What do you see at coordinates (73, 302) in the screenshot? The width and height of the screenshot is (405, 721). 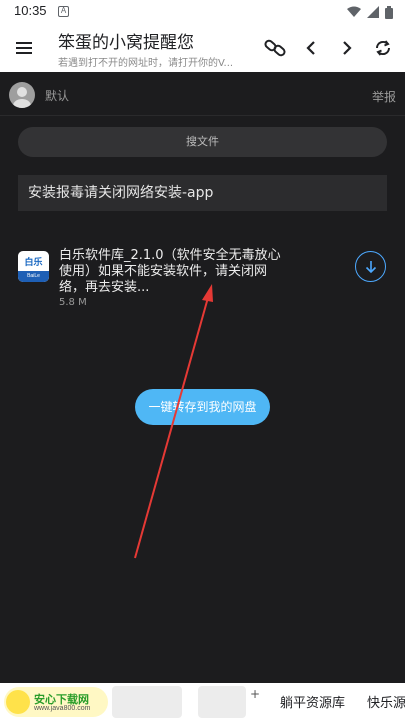 I see `file-size: 5.8 M` at bounding box center [73, 302].